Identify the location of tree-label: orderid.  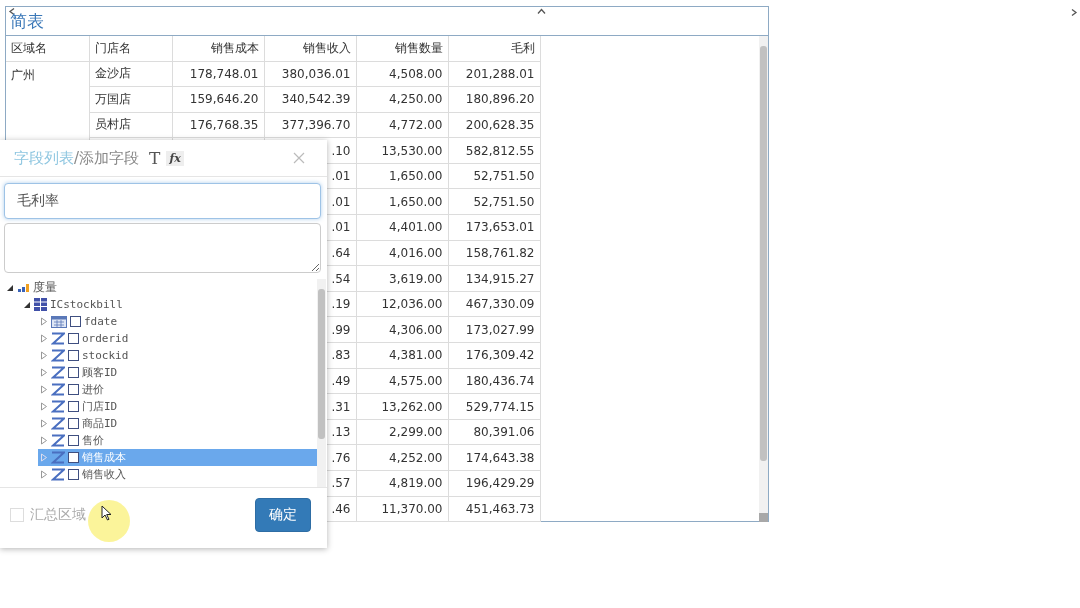
(105, 338).